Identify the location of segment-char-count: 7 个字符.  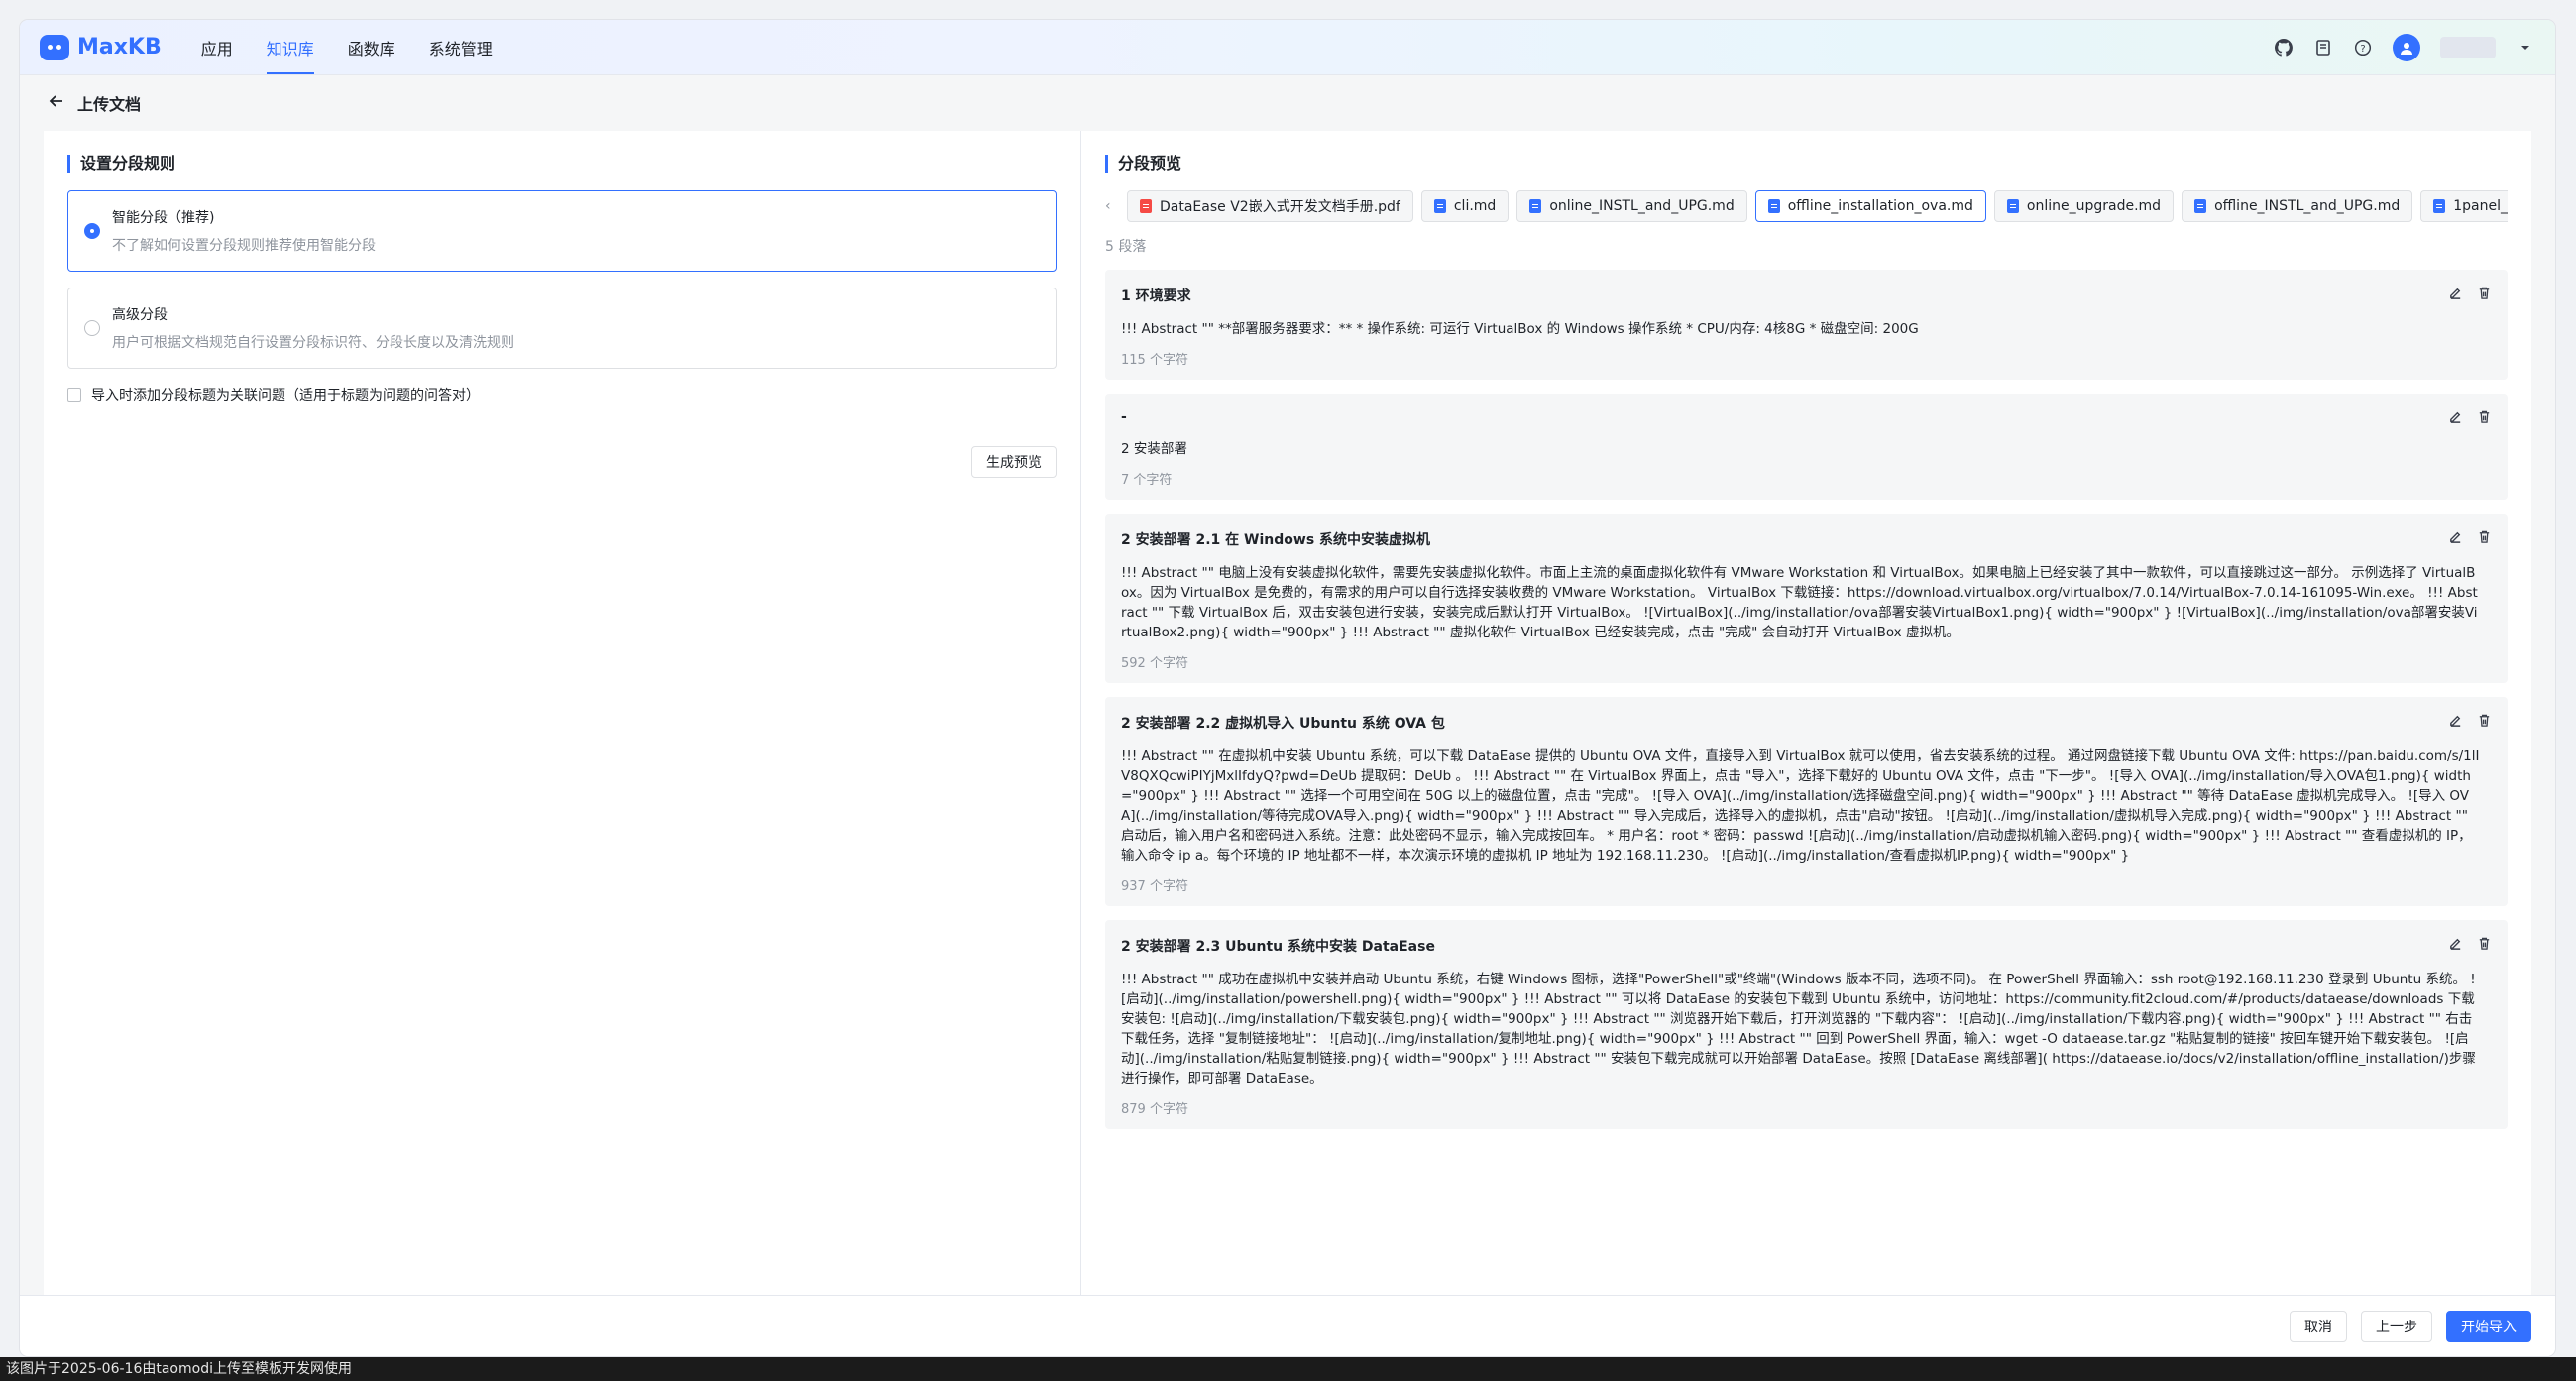
(1147, 481).